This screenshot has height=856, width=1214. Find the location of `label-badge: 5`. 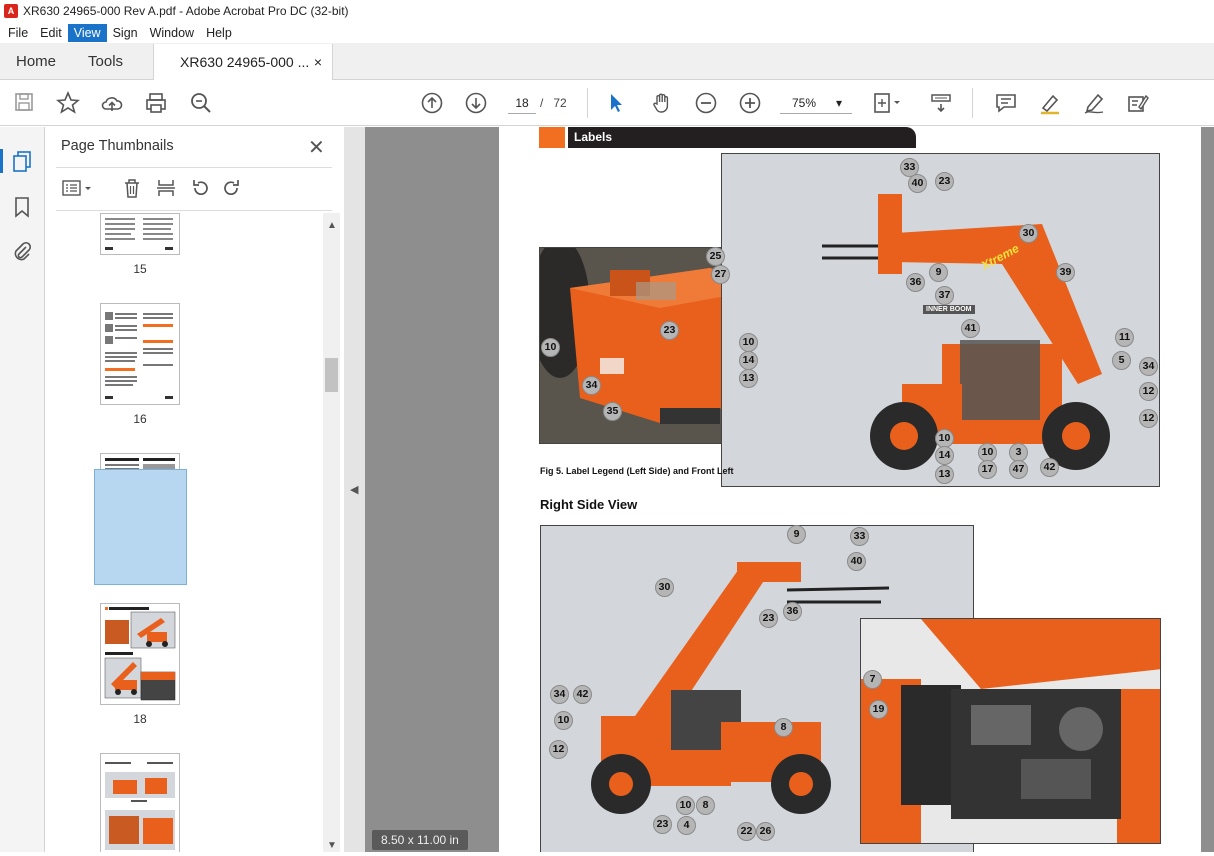

label-badge: 5 is located at coordinates (1121, 360).